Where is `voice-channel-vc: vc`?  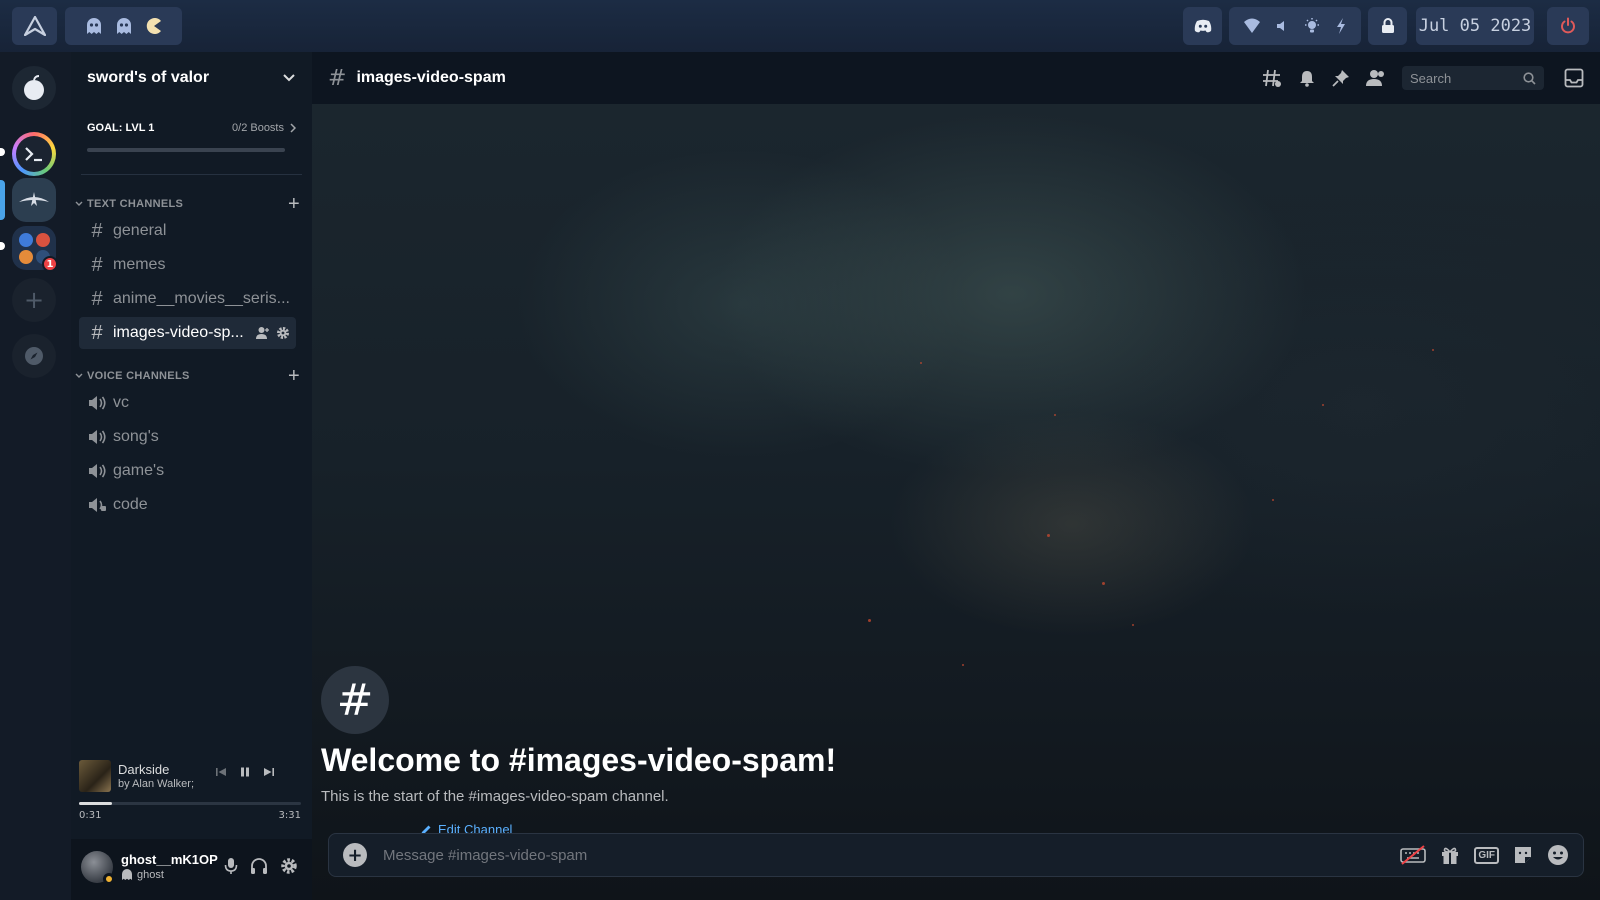
voice-channel-vc: vc is located at coordinates (187, 403).